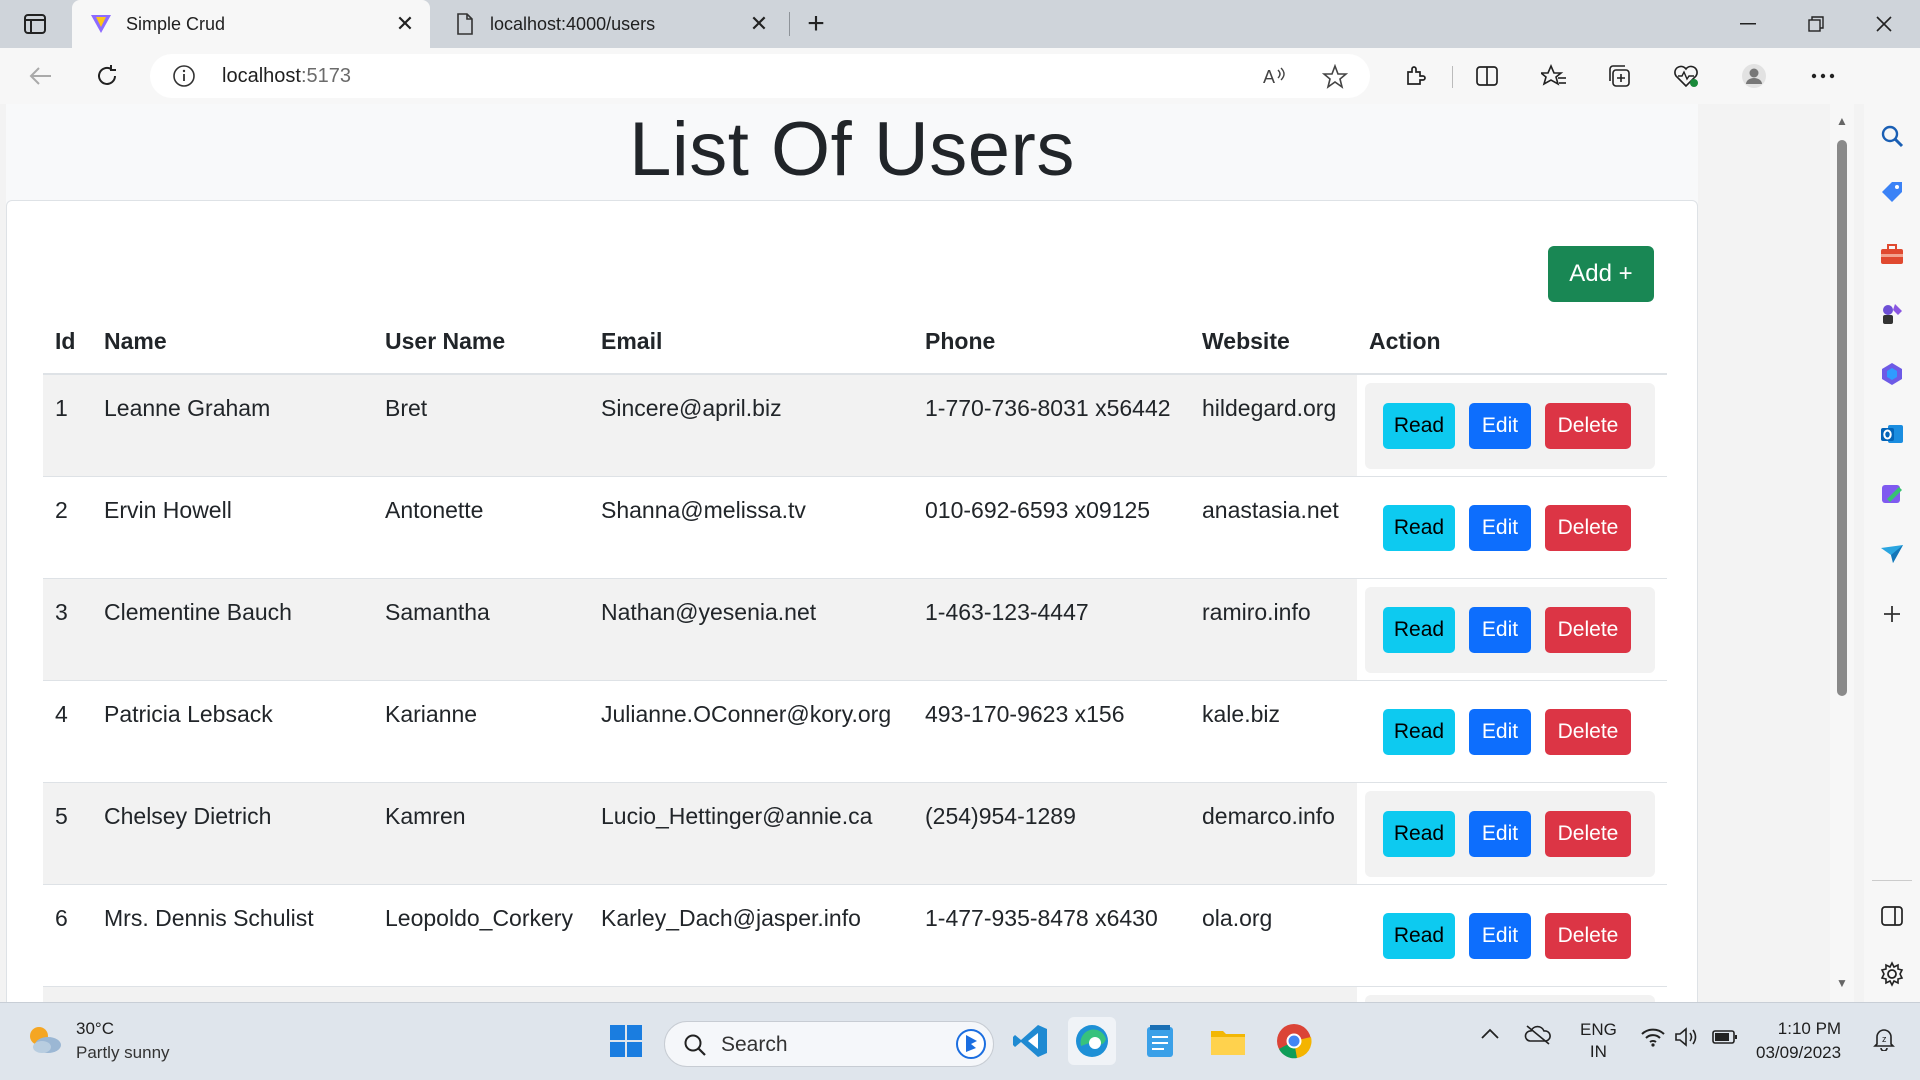  I want to click on add-user-button: Add +, so click(1601, 274).